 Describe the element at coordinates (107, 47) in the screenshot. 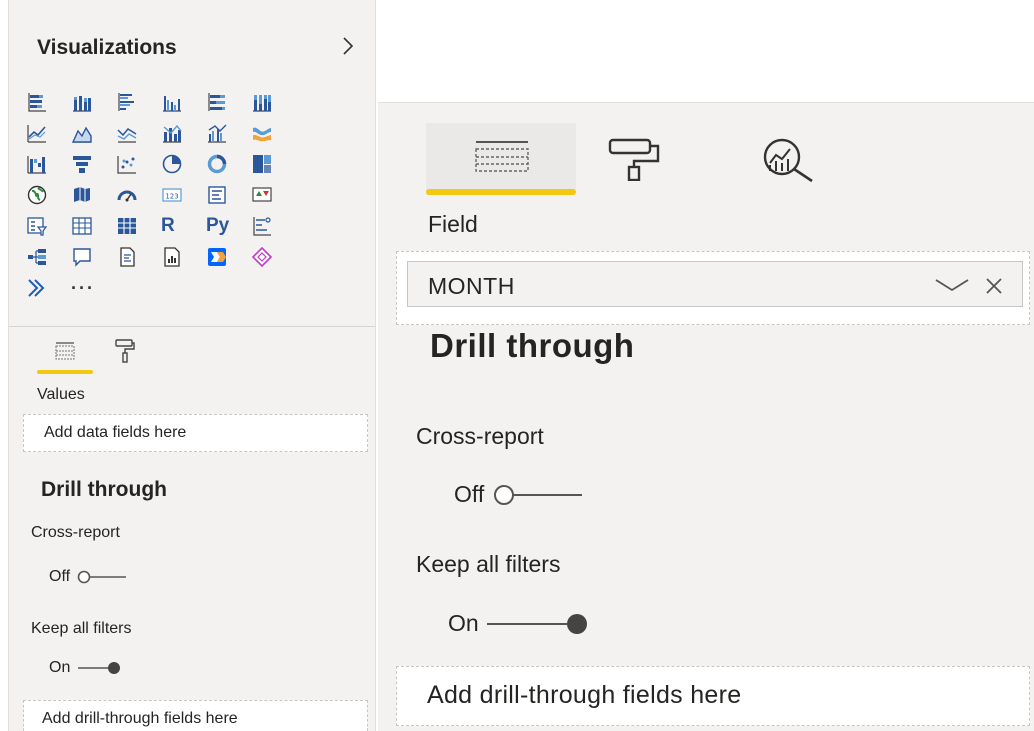

I see `pane-title: Visualizations` at that location.